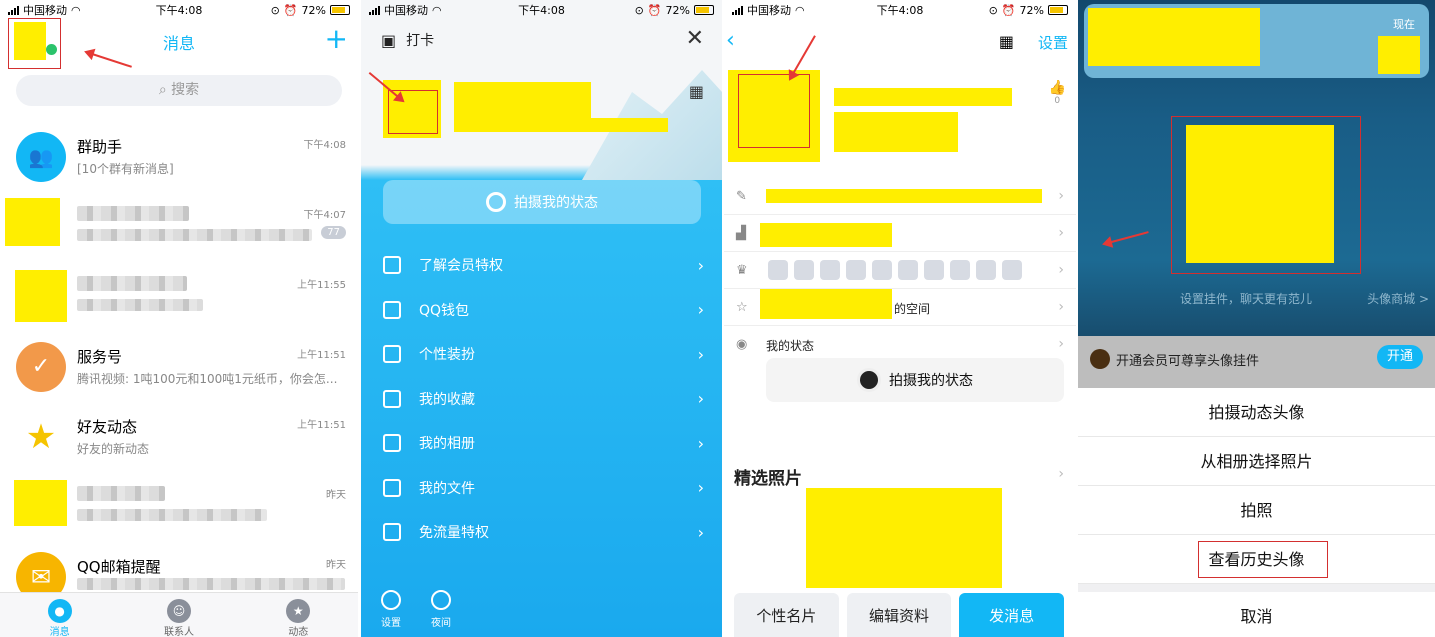  I want to click on signal-icon, so click(13, 10).